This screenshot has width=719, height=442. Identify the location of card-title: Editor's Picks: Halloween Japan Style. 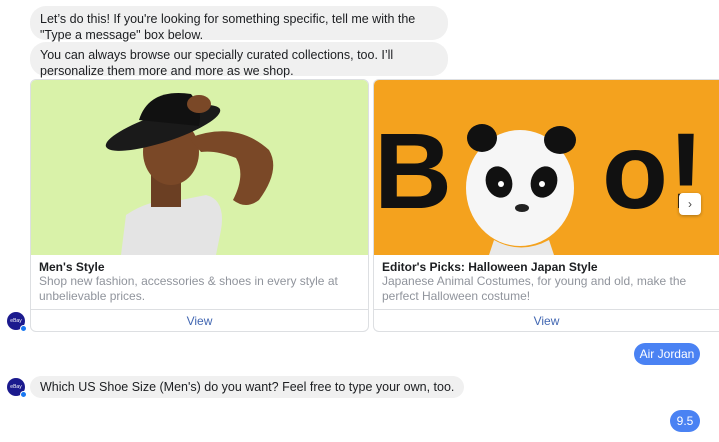
(490, 267).